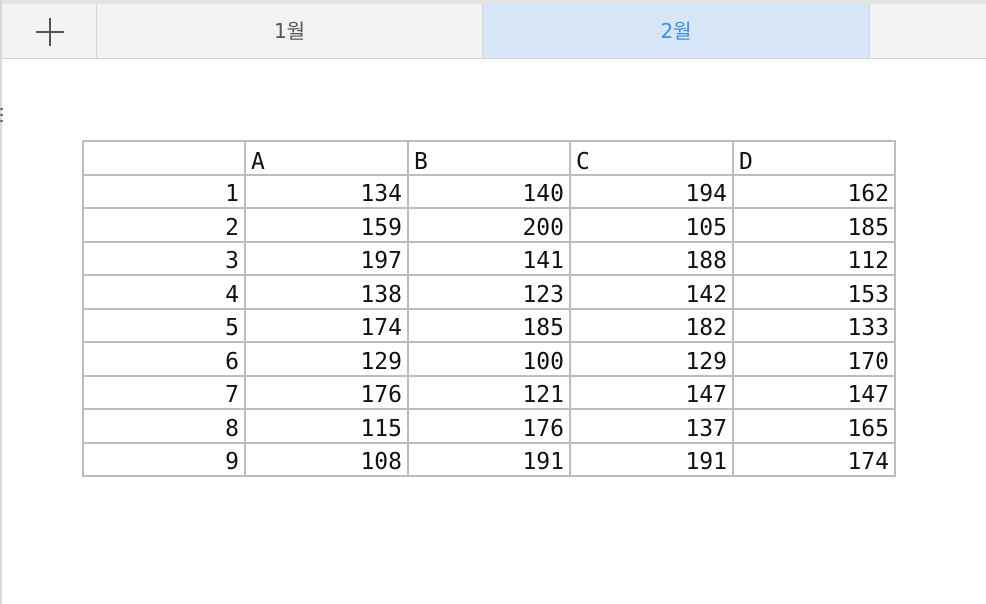 The image size is (986, 604). I want to click on row-header-cell: 5, so click(164, 325).